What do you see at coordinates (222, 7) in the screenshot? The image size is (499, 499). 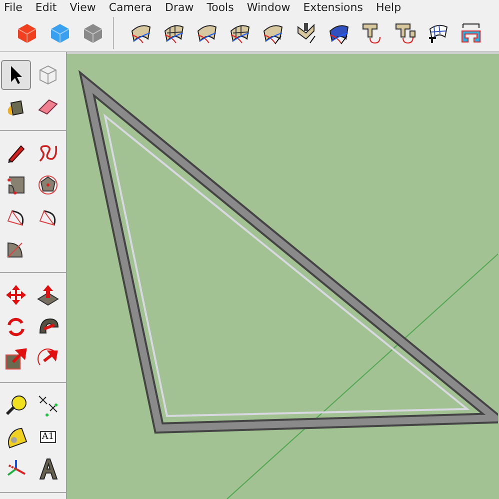 I see `menu-item: Tools` at bounding box center [222, 7].